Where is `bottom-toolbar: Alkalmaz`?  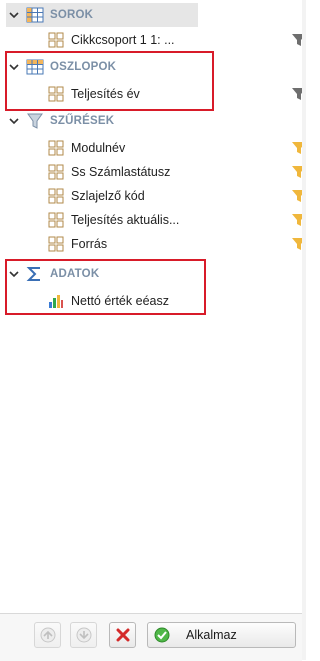
bottom-toolbar: Alkalmaz is located at coordinates (151, 637).